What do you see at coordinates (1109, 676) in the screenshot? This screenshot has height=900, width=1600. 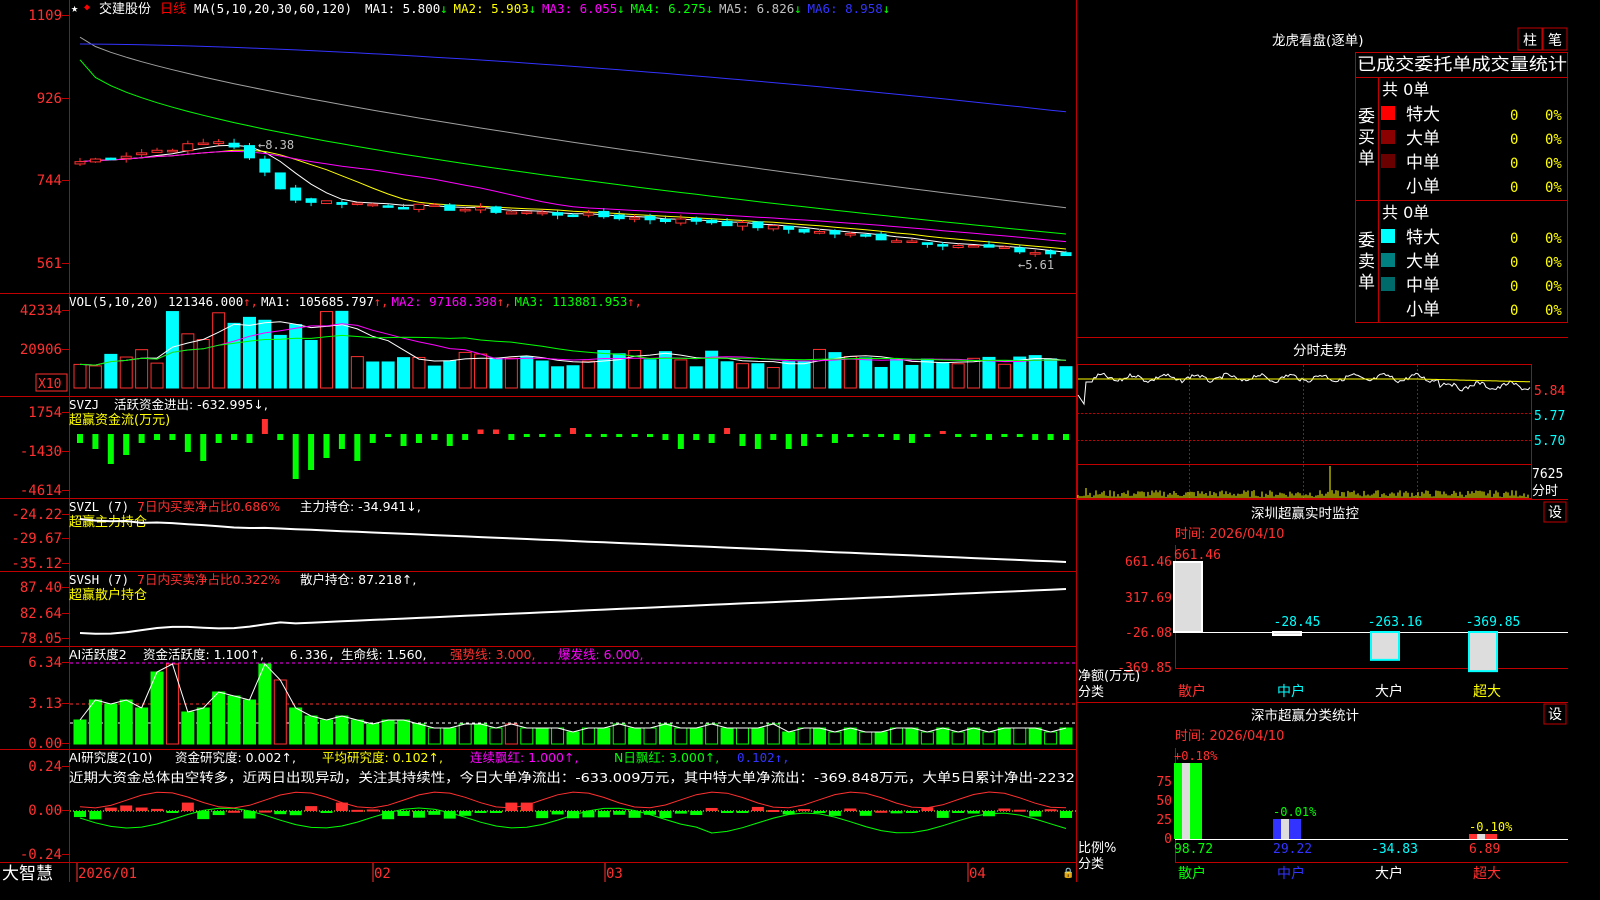 I see `sz-monitor-unit: 净额(万元)` at bounding box center [1109, 676].